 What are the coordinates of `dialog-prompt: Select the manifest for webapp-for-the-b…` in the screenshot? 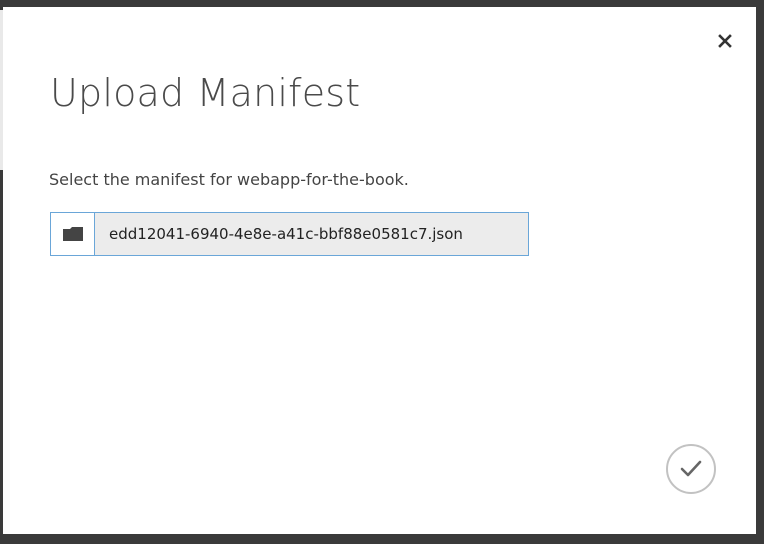 It's located at (229, 179).